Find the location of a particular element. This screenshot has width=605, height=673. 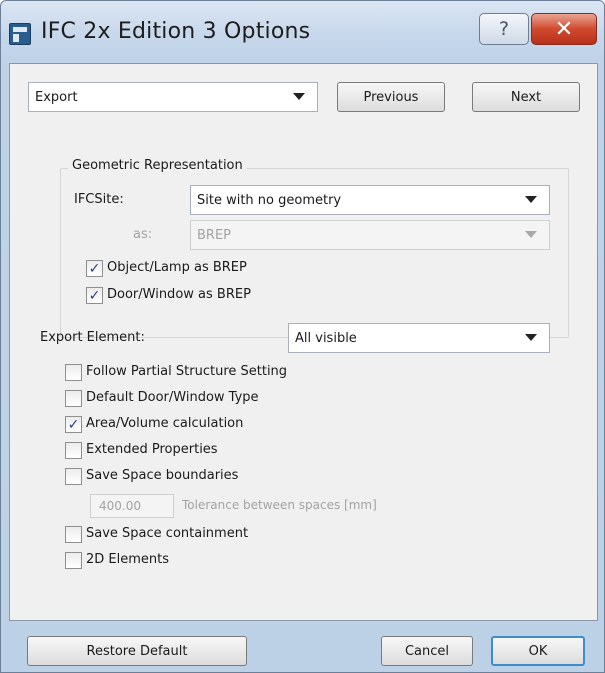

ifcsite-value: Site with no geometry is located at coordinates (269, 200).